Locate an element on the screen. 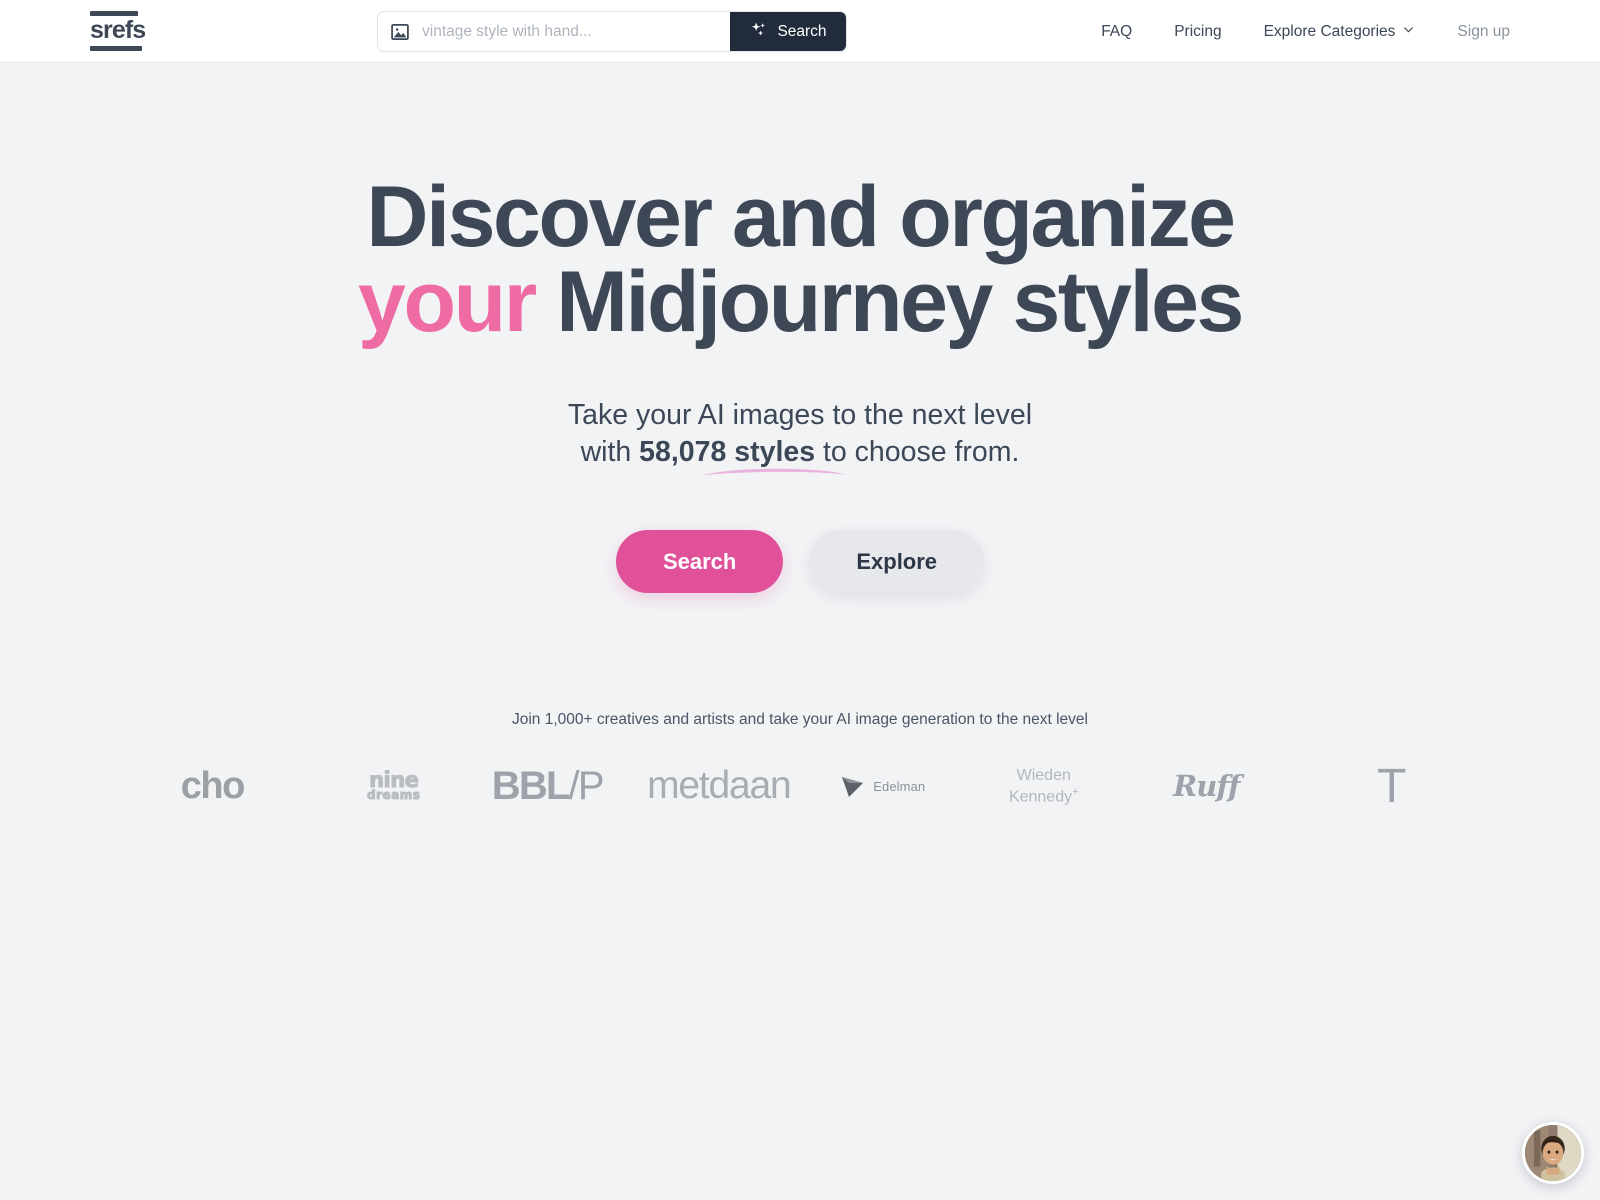 The image size is (1600, 1200). hero-search-button: Search is located at coordinates (699, 562).